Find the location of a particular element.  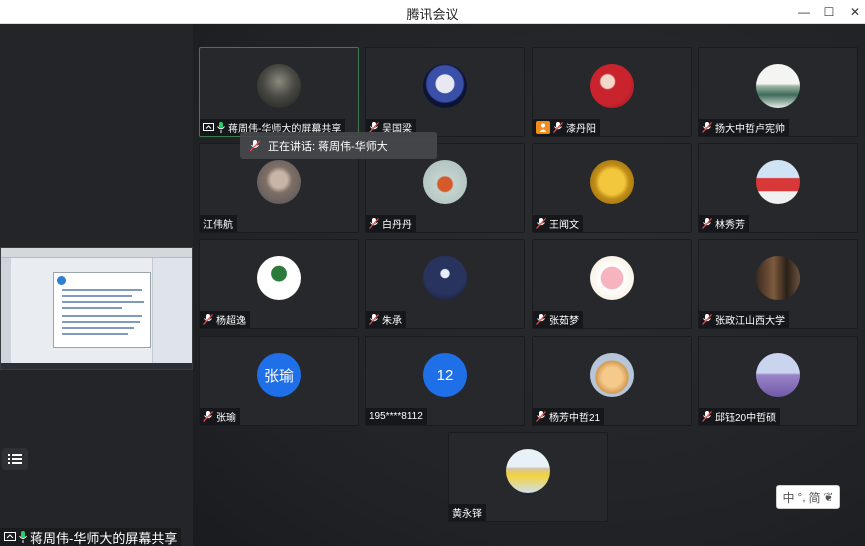

participant-tile: 扬大中哲卢宪帅 is located at coordinates (778, 92).